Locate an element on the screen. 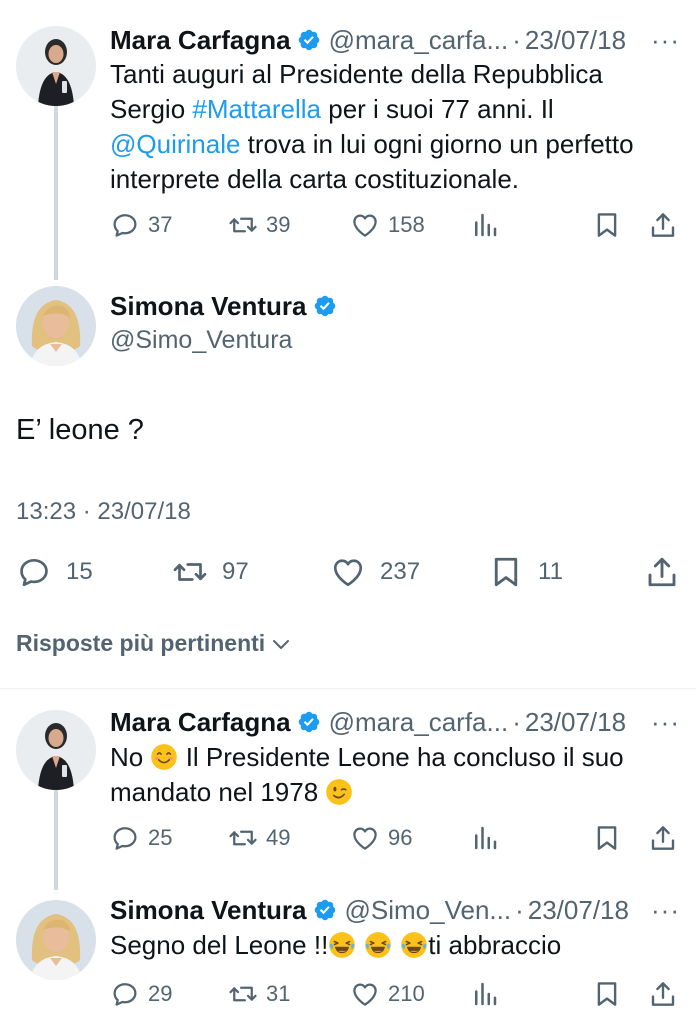 Image resolution: width=696 pixels, height=1024 pixels. bookmark-count: 11 is located at coordinates (550, 571).